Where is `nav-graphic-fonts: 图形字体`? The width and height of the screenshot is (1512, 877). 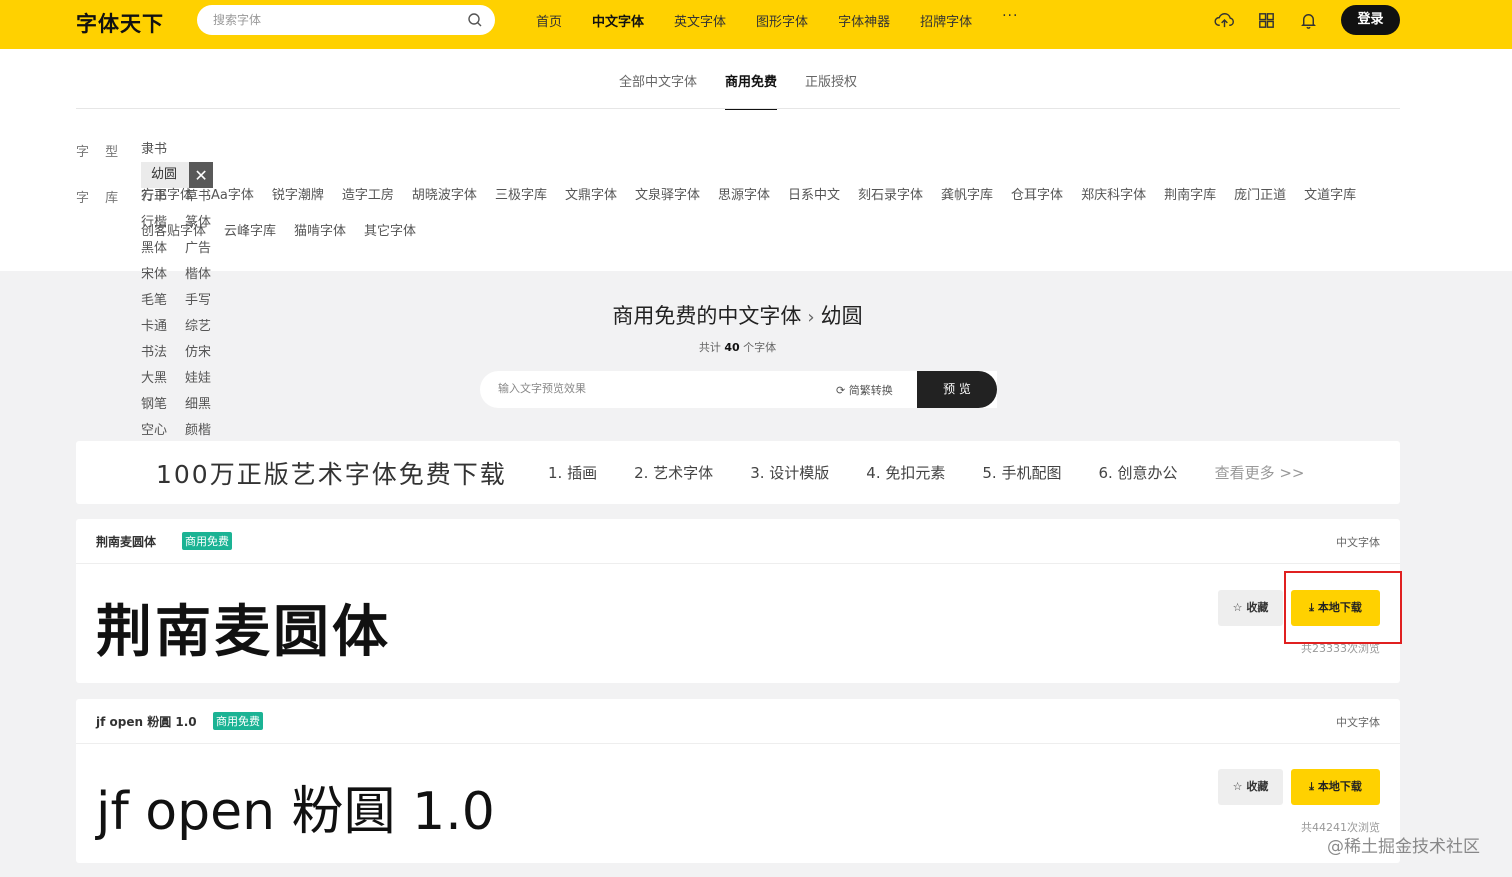 nav-graphic-fonts: 图形字体 is located at coordinates (782, 20).